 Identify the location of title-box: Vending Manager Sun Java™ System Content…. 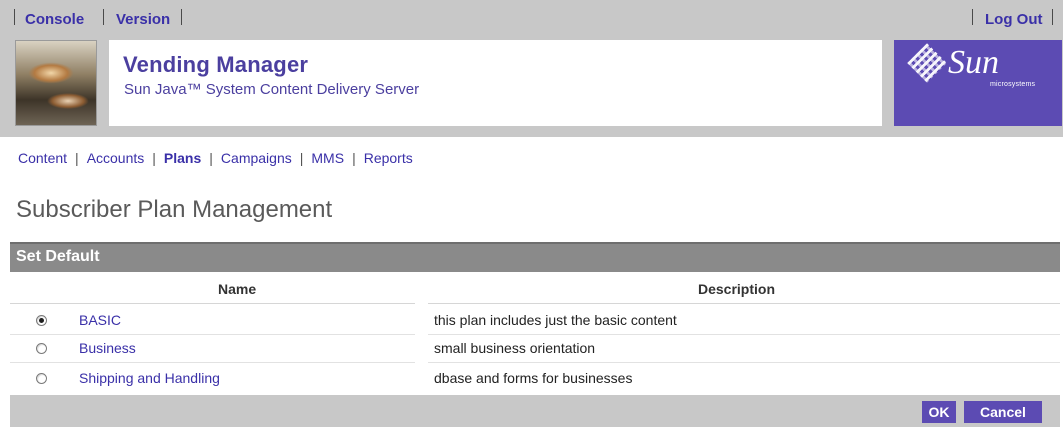
(495, 83).